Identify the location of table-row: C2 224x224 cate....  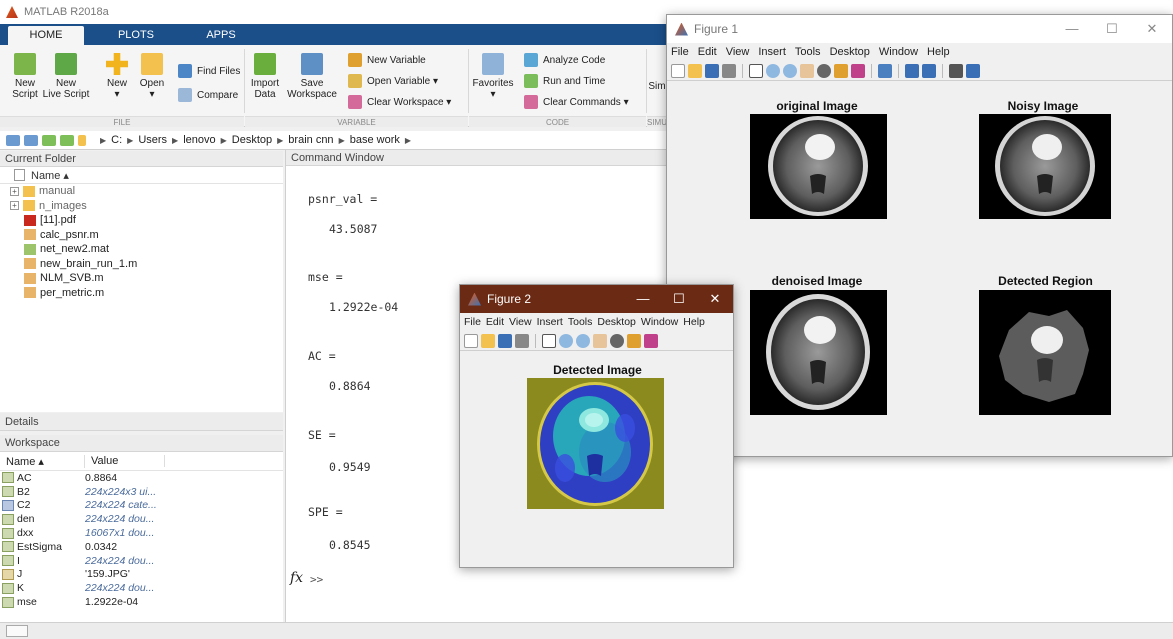
(141, 506).